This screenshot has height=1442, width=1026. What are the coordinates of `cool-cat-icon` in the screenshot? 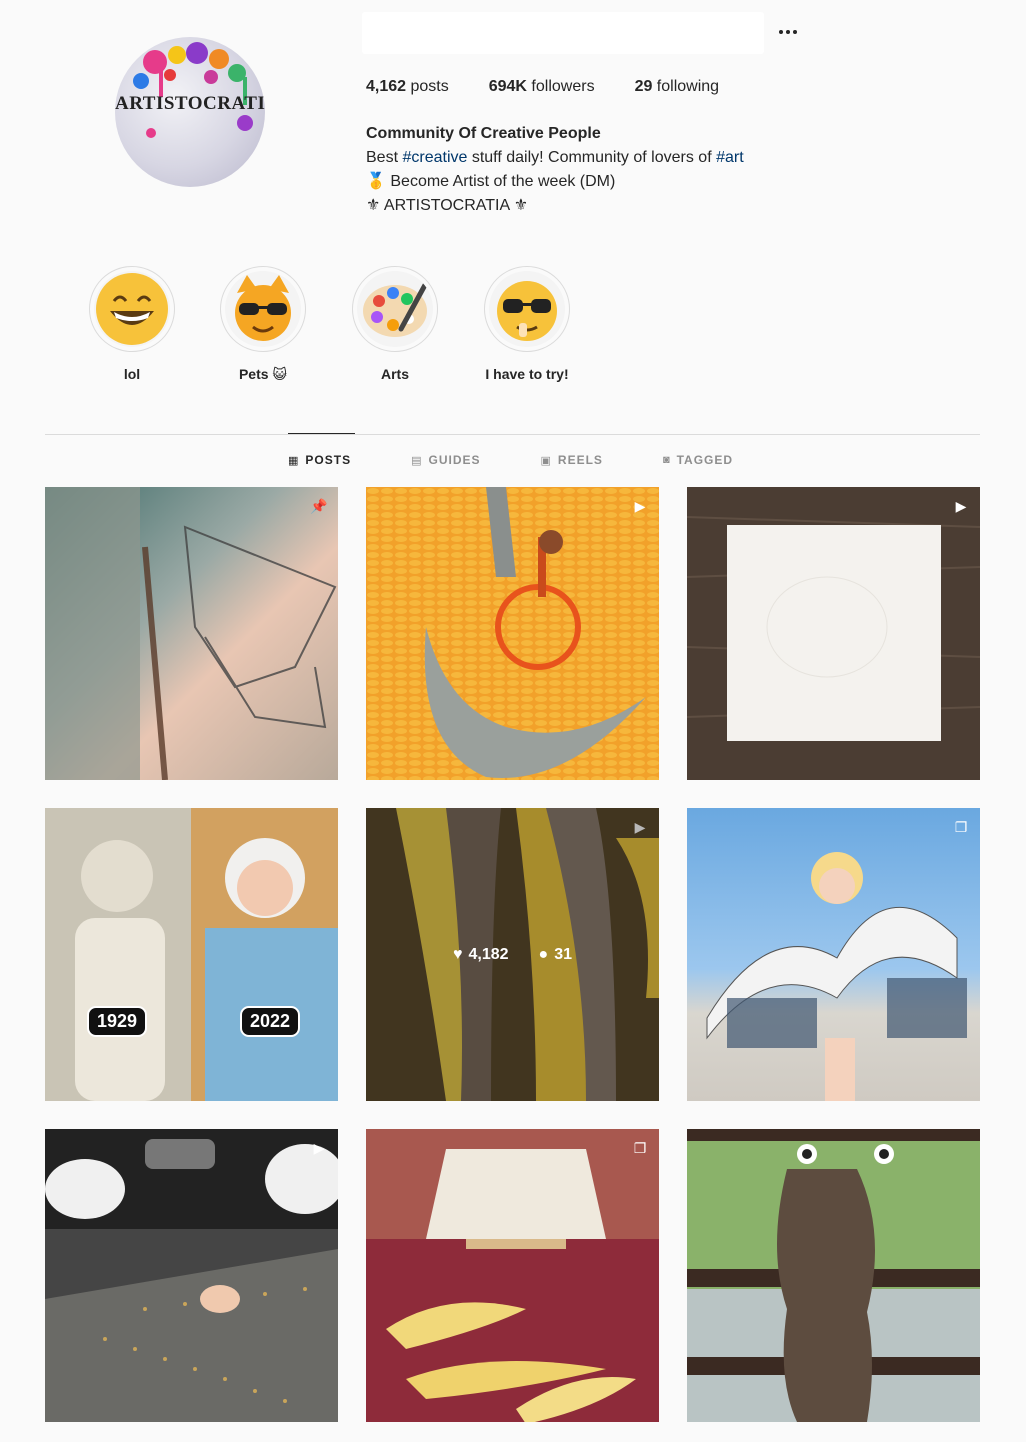 It's located at (263, 308).